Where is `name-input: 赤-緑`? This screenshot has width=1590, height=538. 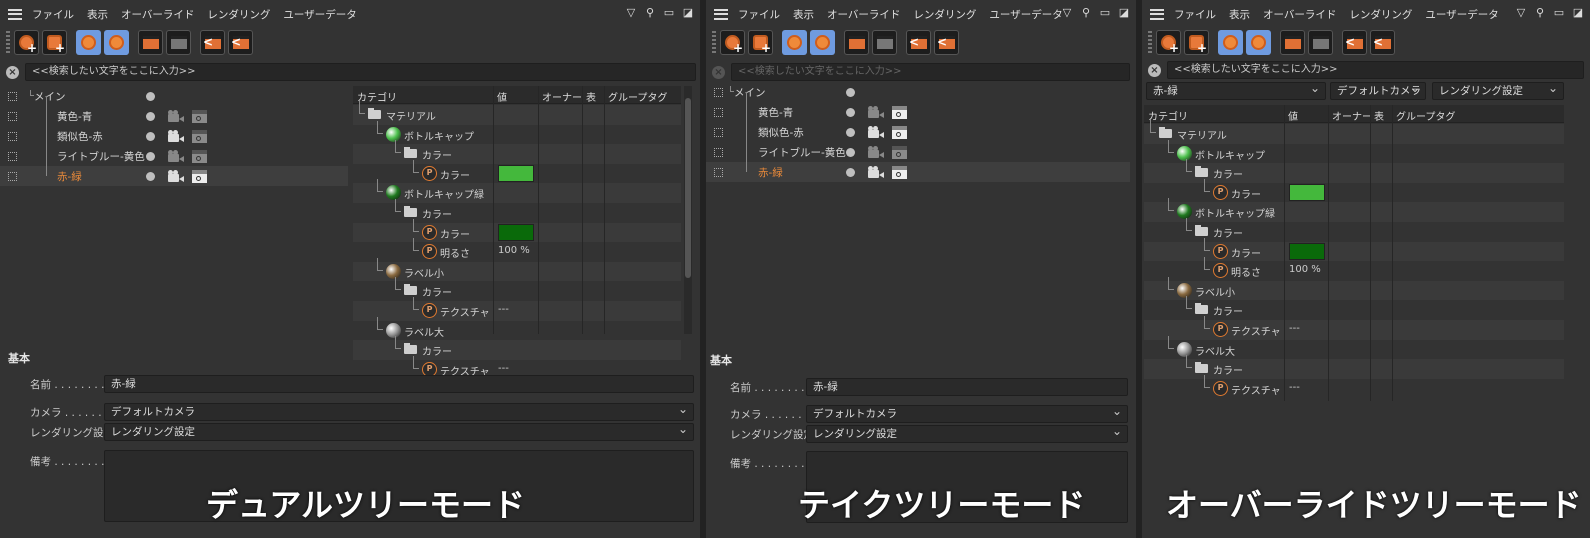
name-input: 赤-緑 is located at coordinates (967, 387).